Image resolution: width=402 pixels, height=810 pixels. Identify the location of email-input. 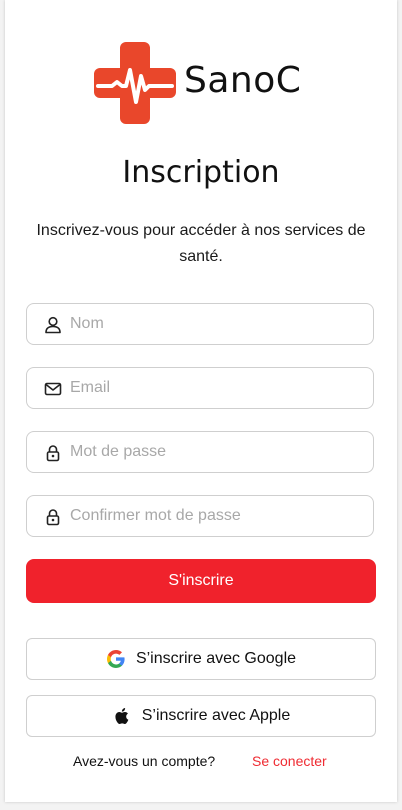
(215, 388).